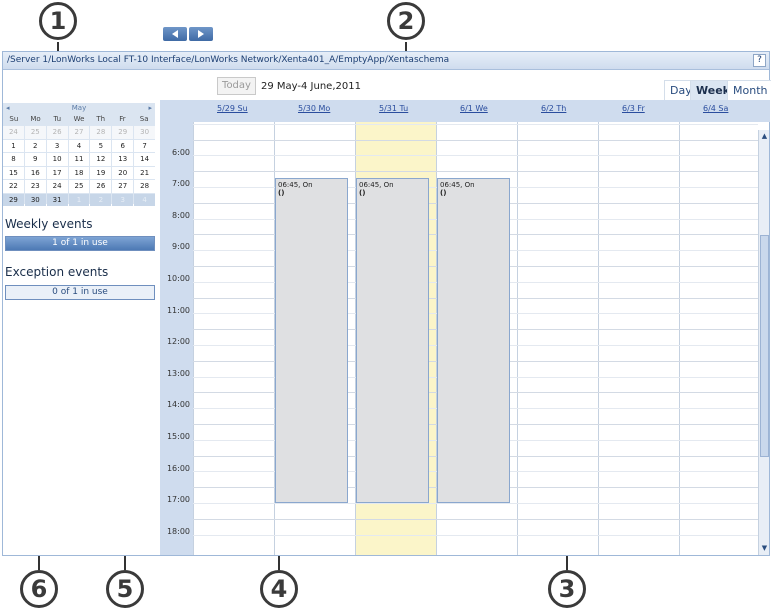 This screenshot has height=610, width=771. Describe the element at coordinates (35, 159) in the screenshot. I see `mini-calendar-day: 9` at that location.